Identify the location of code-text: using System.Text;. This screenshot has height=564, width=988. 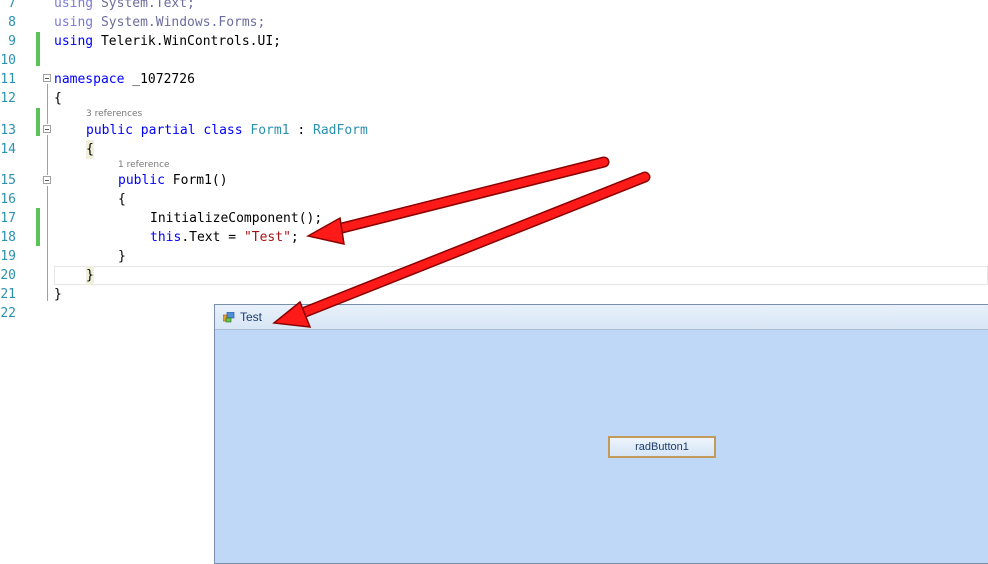
(124, 5).